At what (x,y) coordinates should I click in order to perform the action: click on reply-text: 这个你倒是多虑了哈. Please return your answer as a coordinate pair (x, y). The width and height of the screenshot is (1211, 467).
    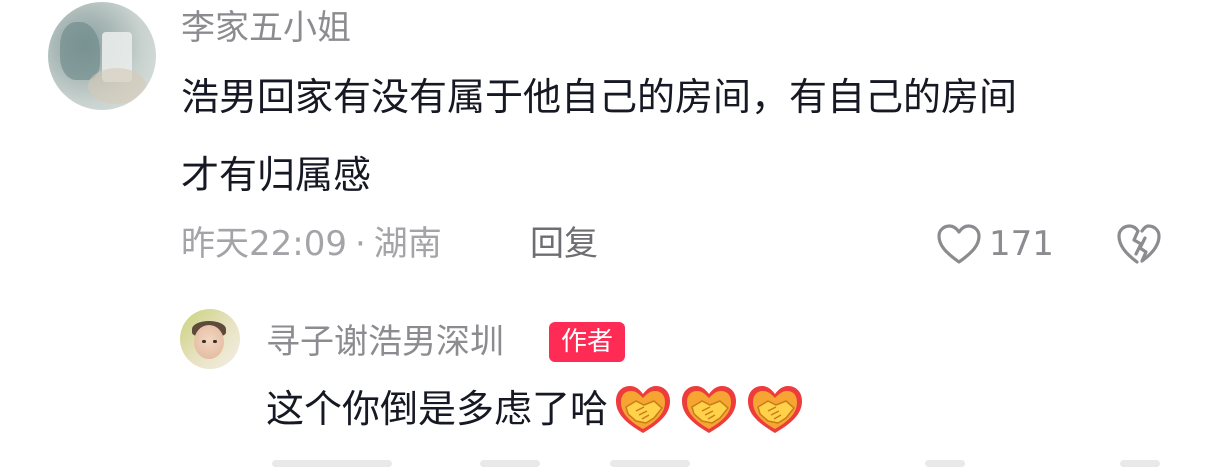
    Looking at the image, I should click on (536, 409).